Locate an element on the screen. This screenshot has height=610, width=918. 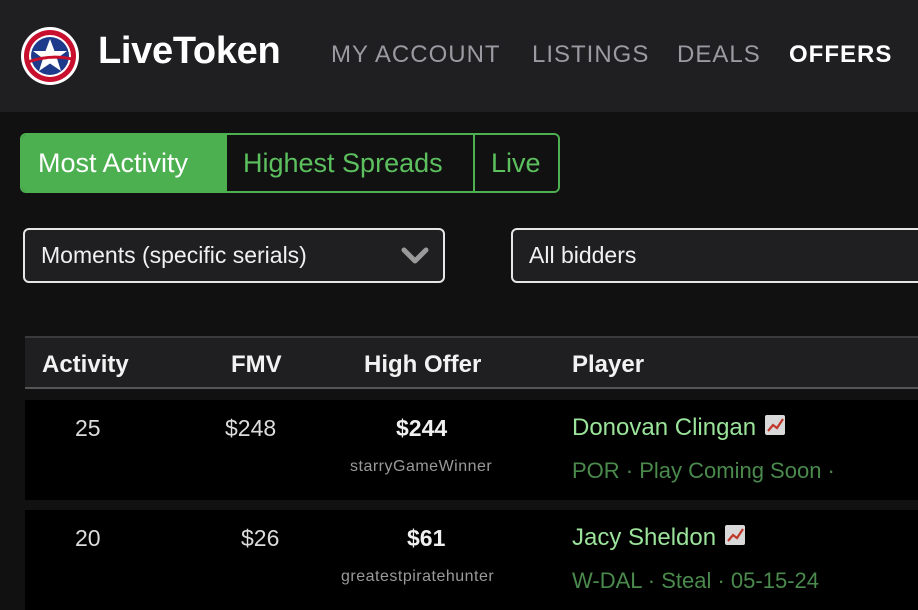
col-high-offer: High Offer is located at coordinates (422, 365).